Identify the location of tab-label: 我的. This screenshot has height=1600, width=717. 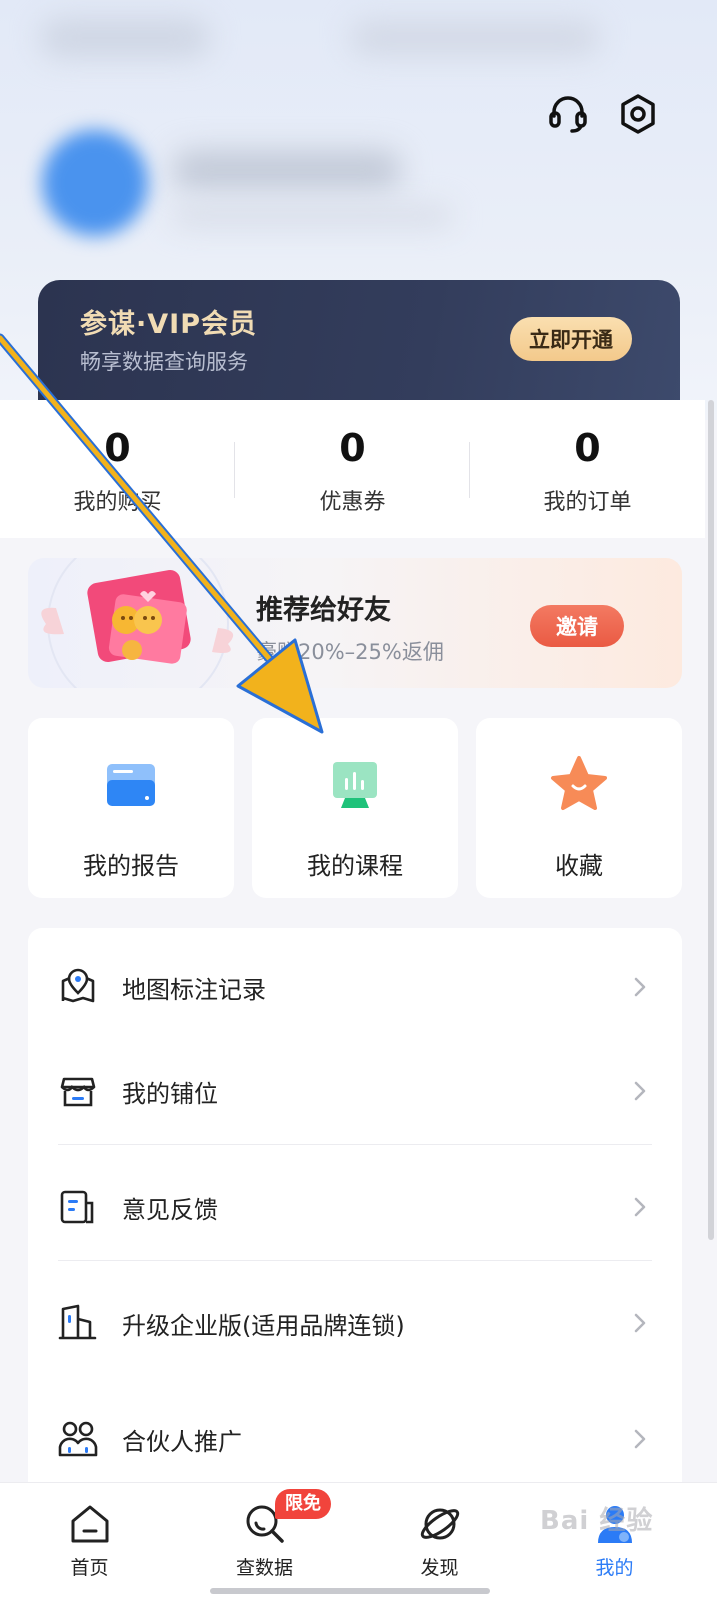
(614, 1568).